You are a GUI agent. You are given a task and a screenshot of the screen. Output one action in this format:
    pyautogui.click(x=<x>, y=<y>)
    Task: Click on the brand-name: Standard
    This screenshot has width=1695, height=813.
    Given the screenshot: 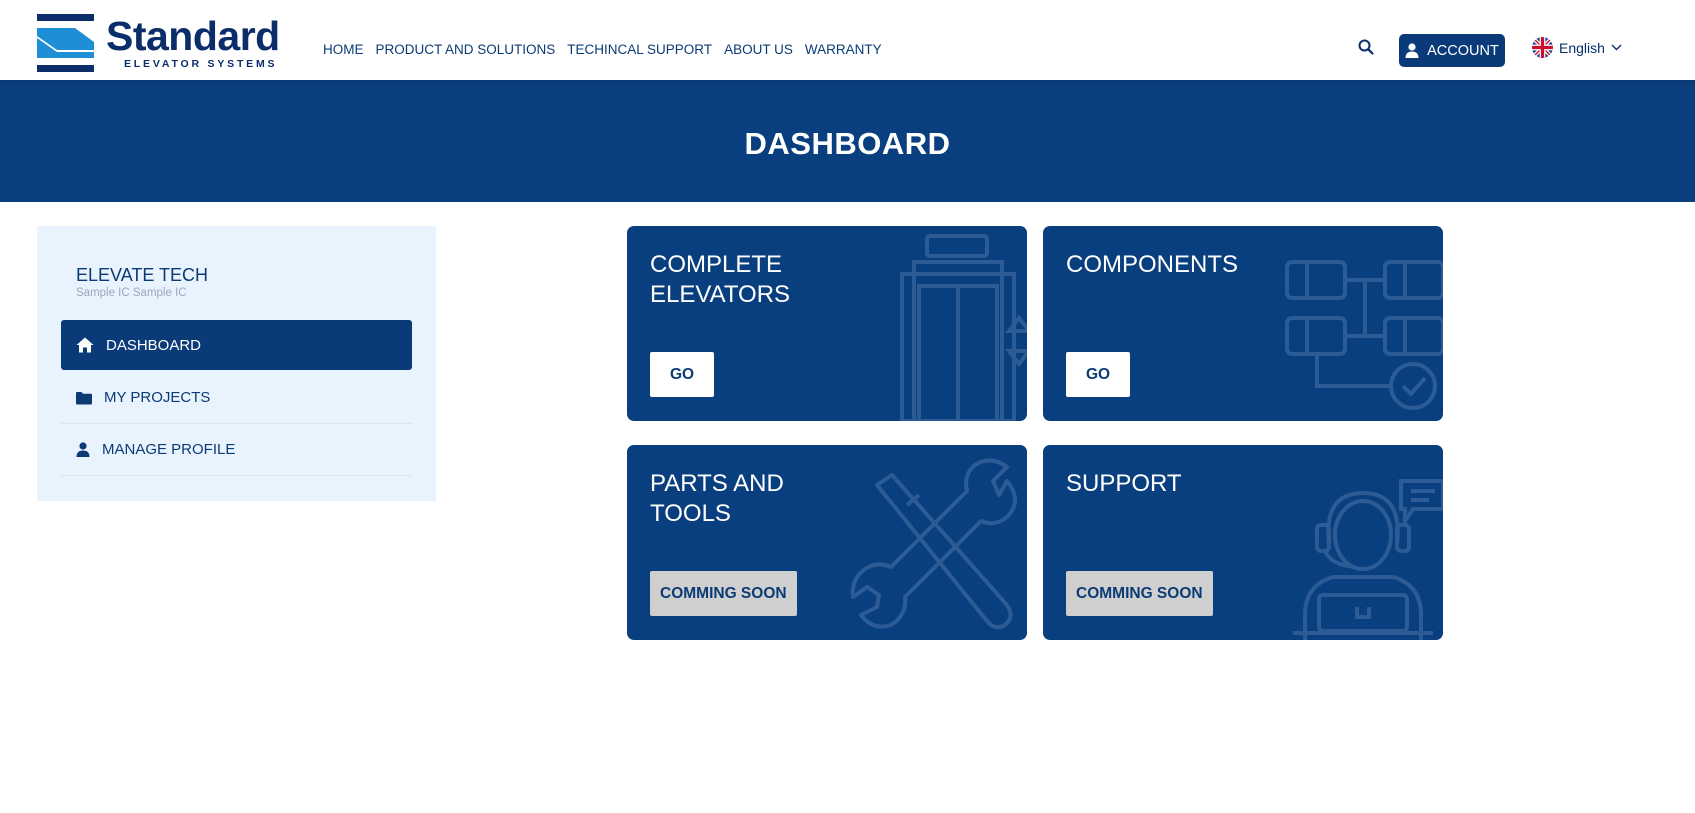 What is the action you would take?
    pyautogui.click(x=193, y=36)
    